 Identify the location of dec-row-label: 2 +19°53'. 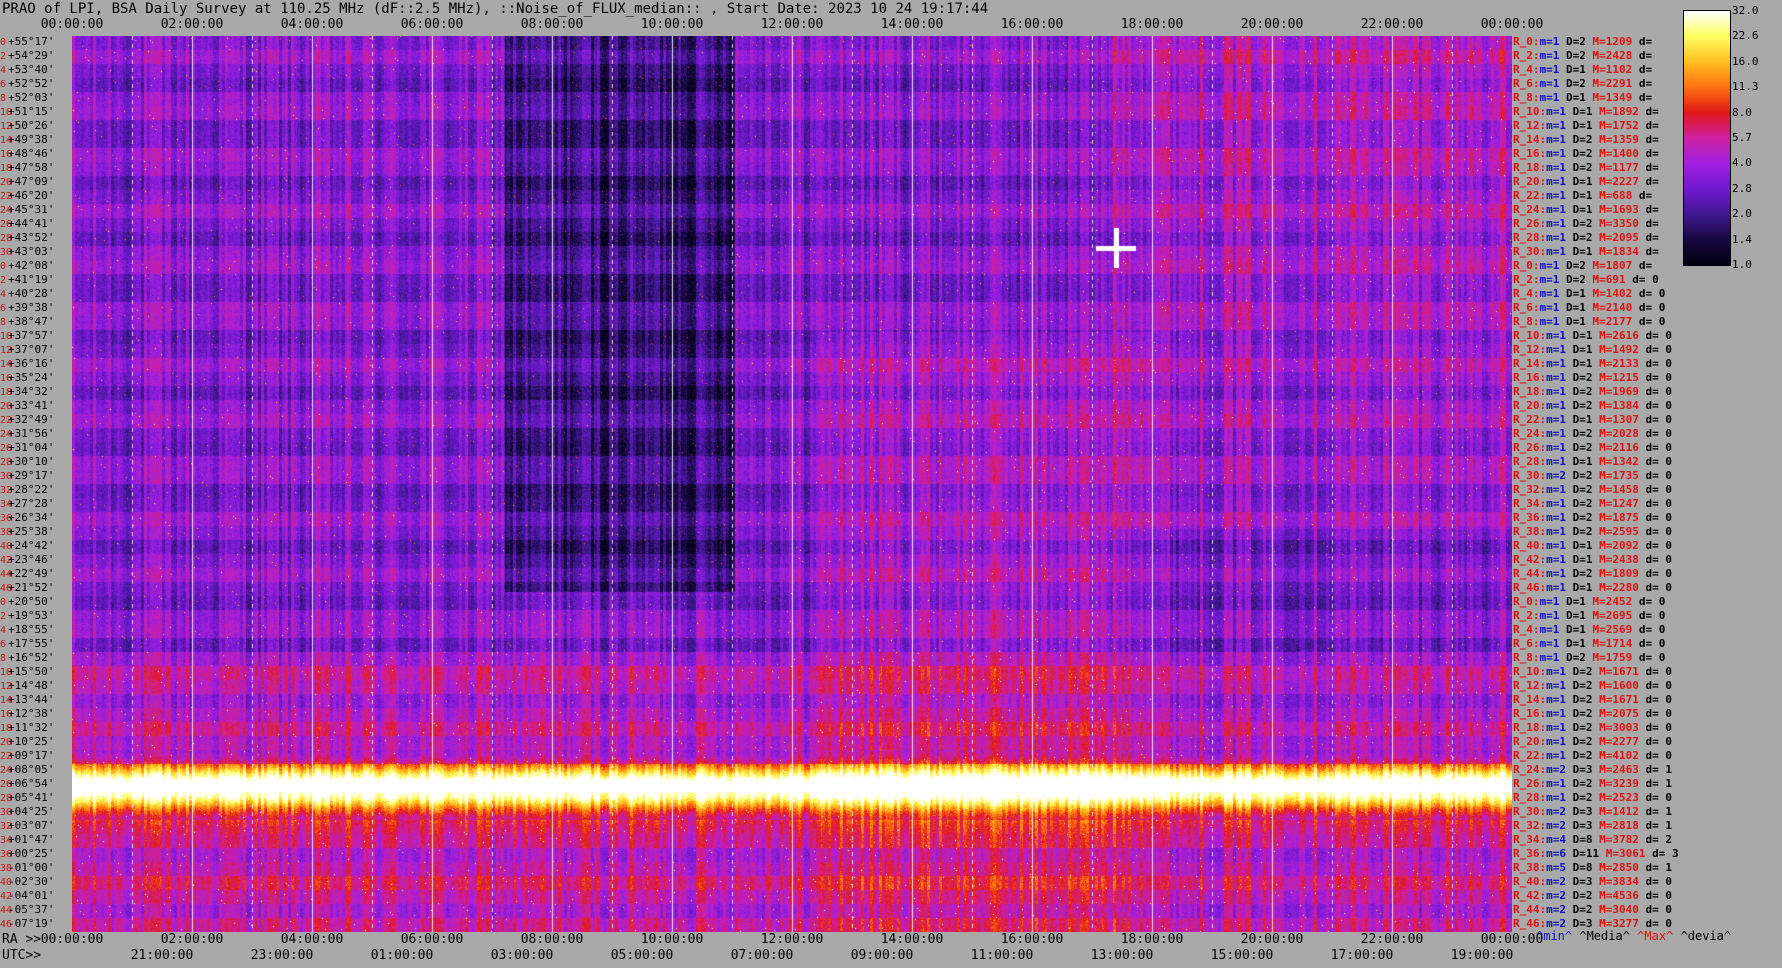
(36, 616).